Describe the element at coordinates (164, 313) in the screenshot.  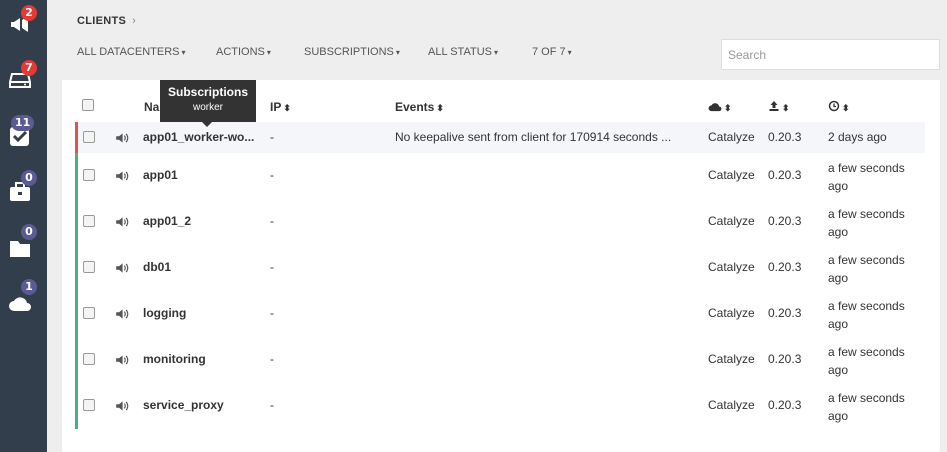
I see `client-name-link: logging` at that location.